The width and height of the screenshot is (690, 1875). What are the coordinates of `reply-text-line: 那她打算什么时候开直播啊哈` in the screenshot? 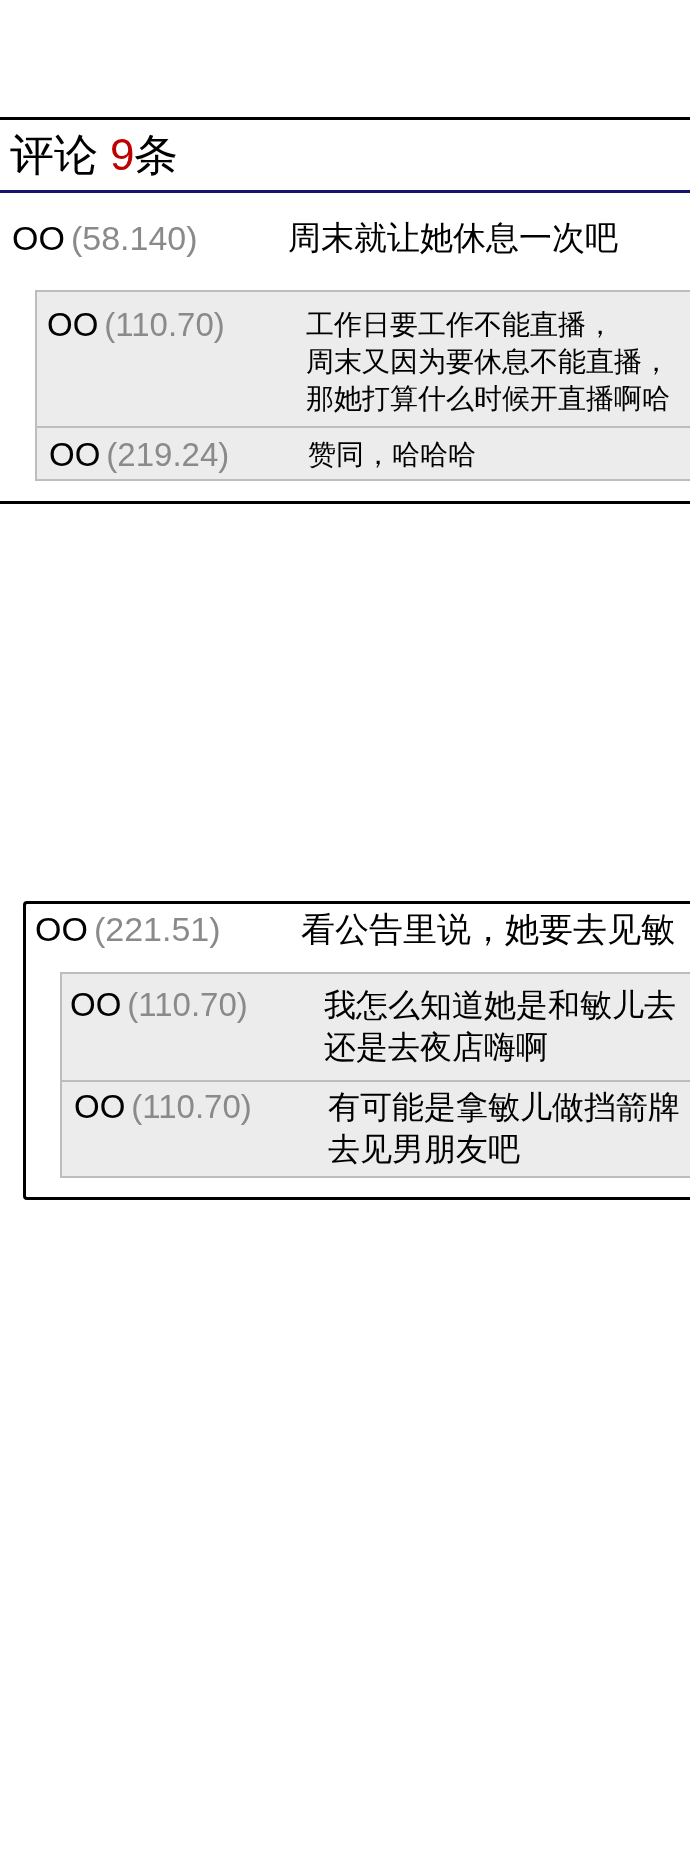 It's located at (488, 399).